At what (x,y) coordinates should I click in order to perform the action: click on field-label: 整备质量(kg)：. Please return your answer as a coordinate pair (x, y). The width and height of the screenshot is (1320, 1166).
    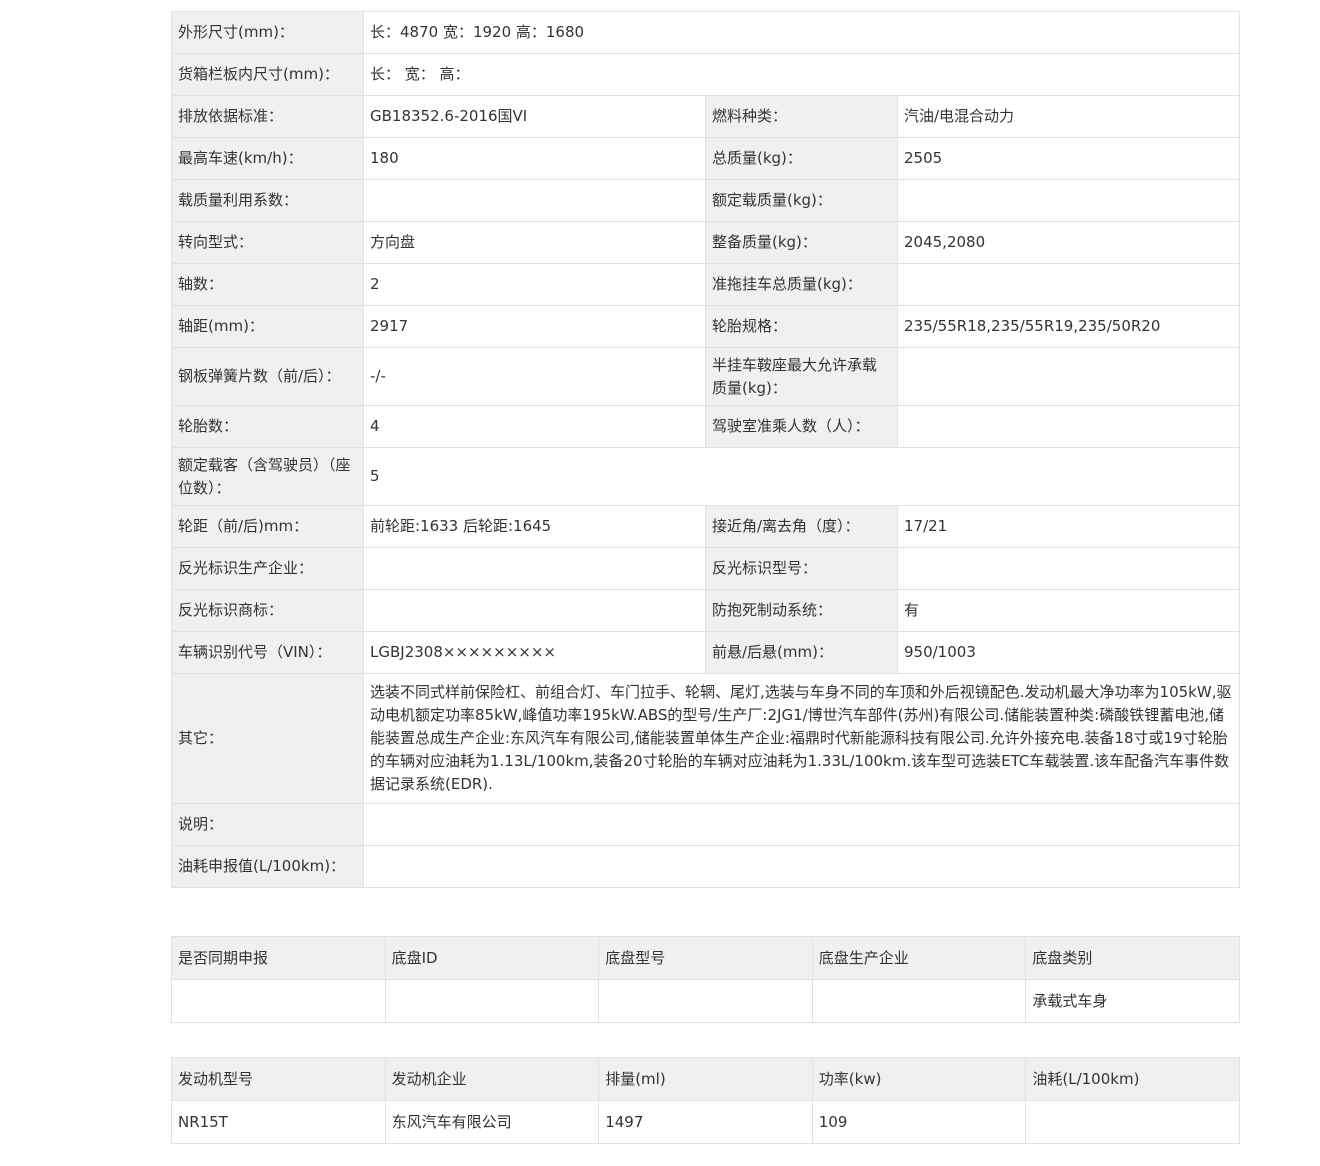
    Looking at the image, I should click on (801, 242).